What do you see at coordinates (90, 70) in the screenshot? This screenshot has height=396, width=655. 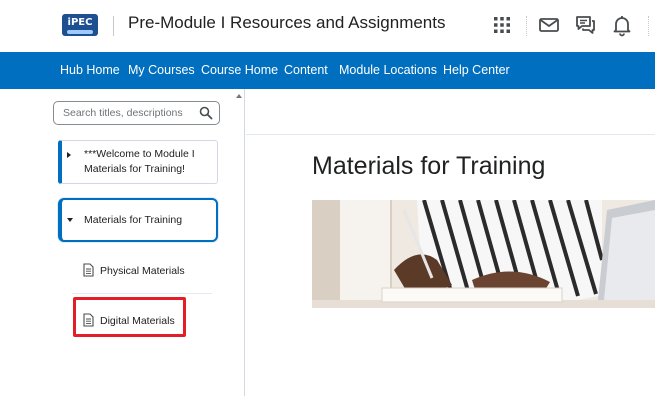 I see `nav-hub-home: Hub Home` at bounding box center [90, 70].